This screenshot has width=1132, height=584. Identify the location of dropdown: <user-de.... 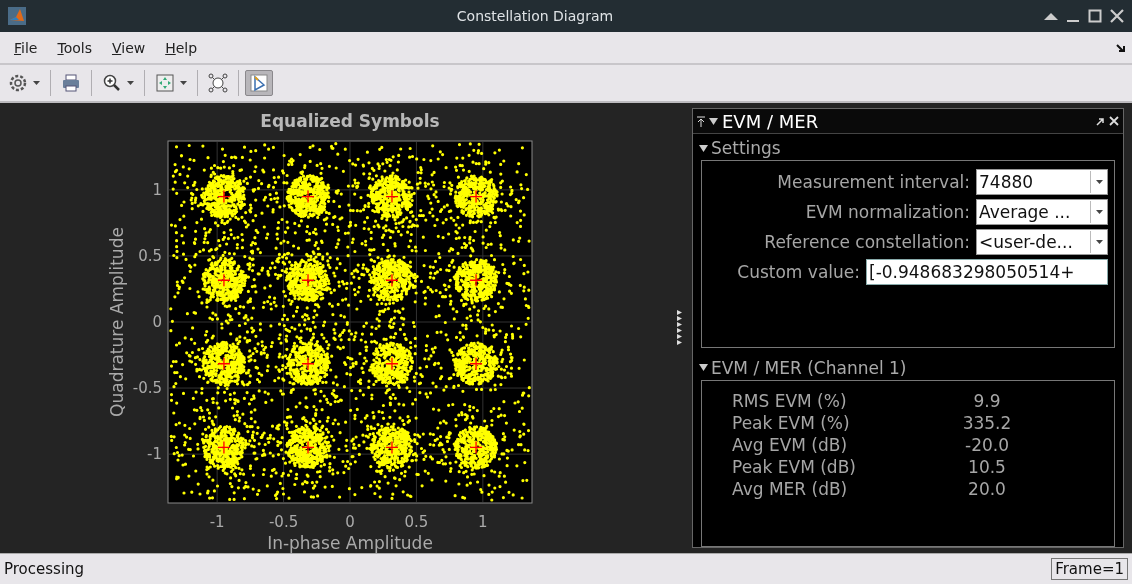
(1042, 242).